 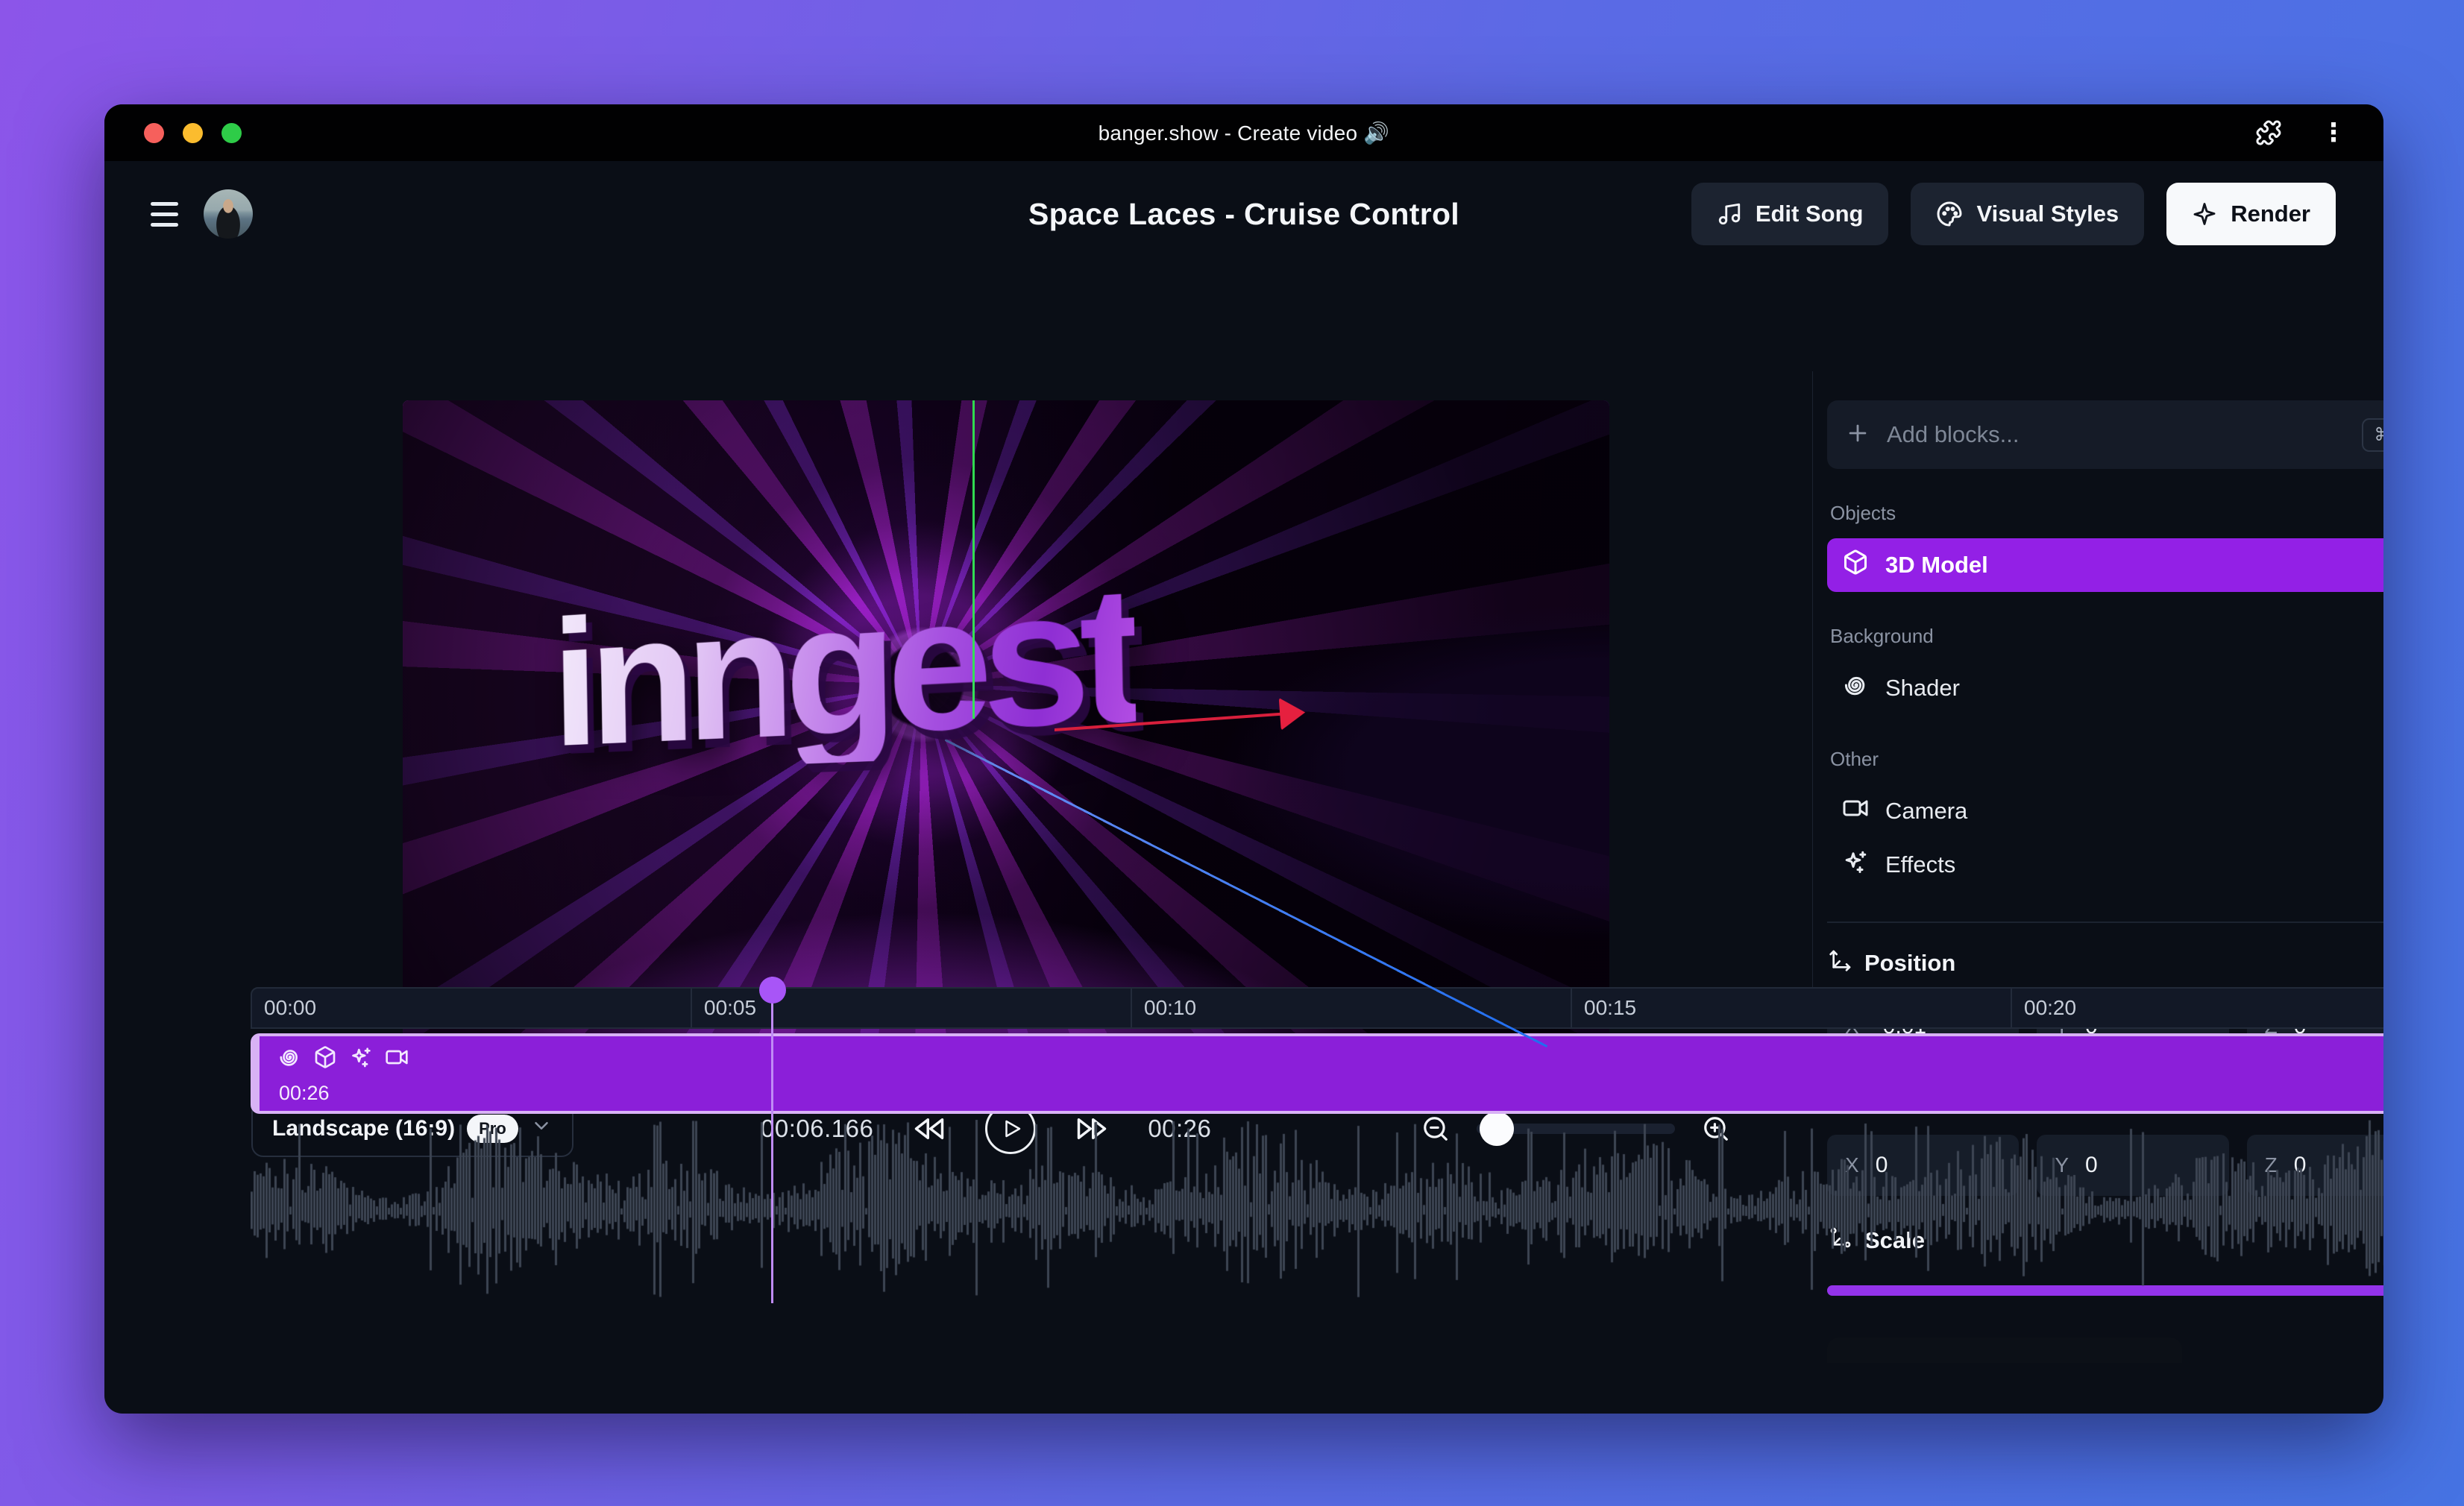 What do you see at coordinates (2105, 922) in the screenshot?
I see `sidebar-divider-line` at bounding box center [2105, 922].